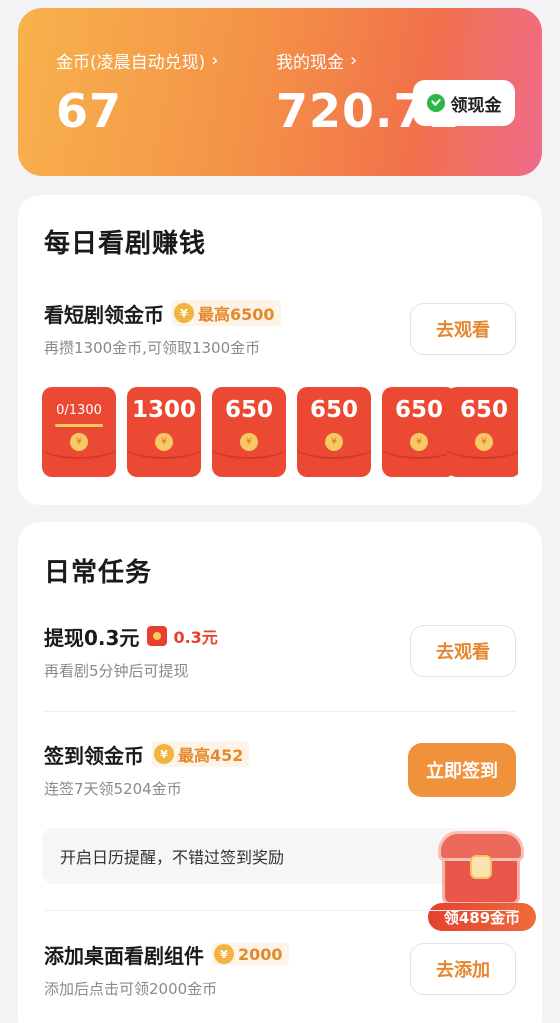 The image size is (560, 1023). Describe the element at coordinates (89, 111) in the screenshot. I see `coin-value: 67` at that location.